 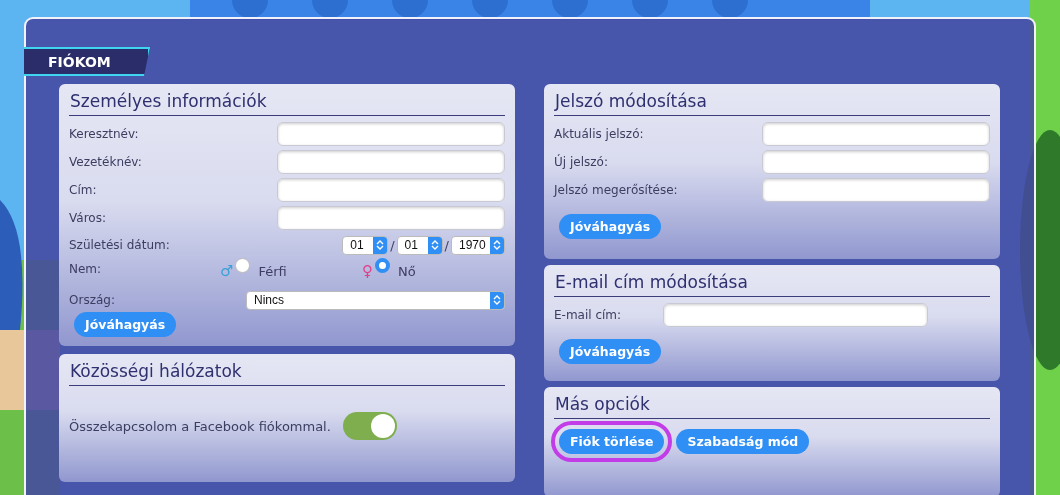 I want to click on gender-symbol: ♀, so click(x=367, y=271).